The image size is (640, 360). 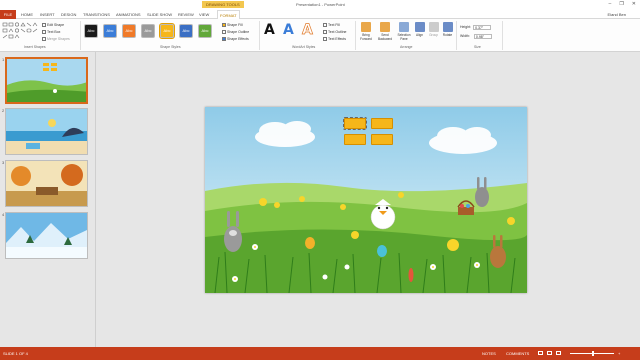 I want to click on reading-view-icon, so click(x=558, y=353).